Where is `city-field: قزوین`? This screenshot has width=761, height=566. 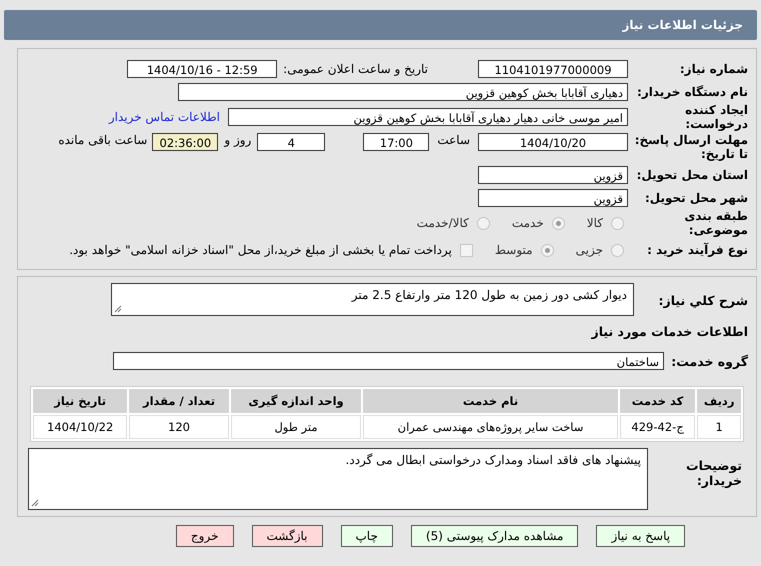
city-field: قزوین is located at coordinates (553, 197).